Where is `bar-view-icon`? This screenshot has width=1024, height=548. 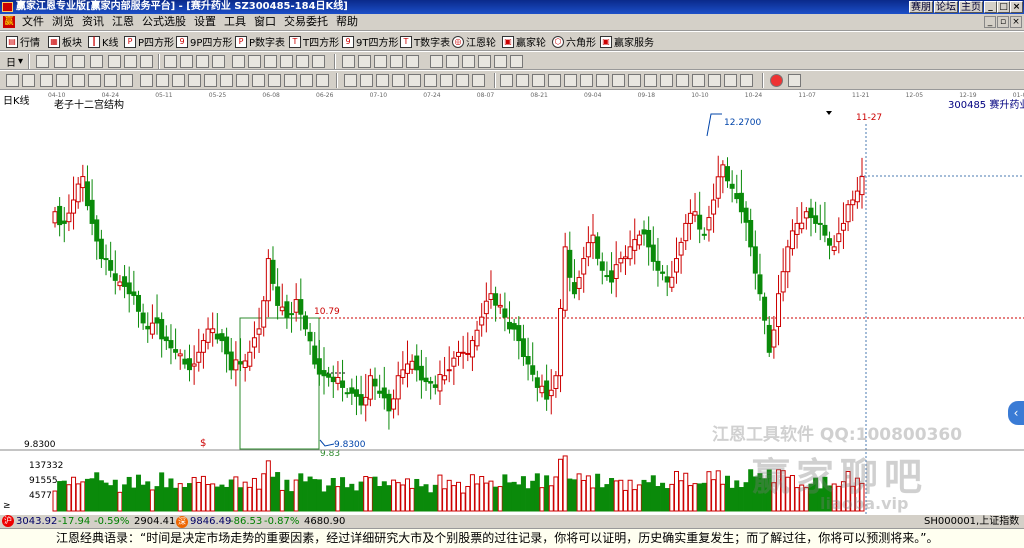 bar-view-icon is located at coordinates (60, 61).